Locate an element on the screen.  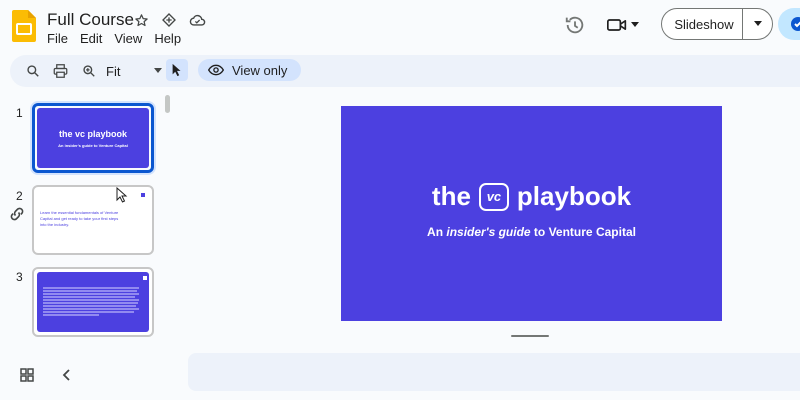
thumb-content is located at coordinates (93, 302).